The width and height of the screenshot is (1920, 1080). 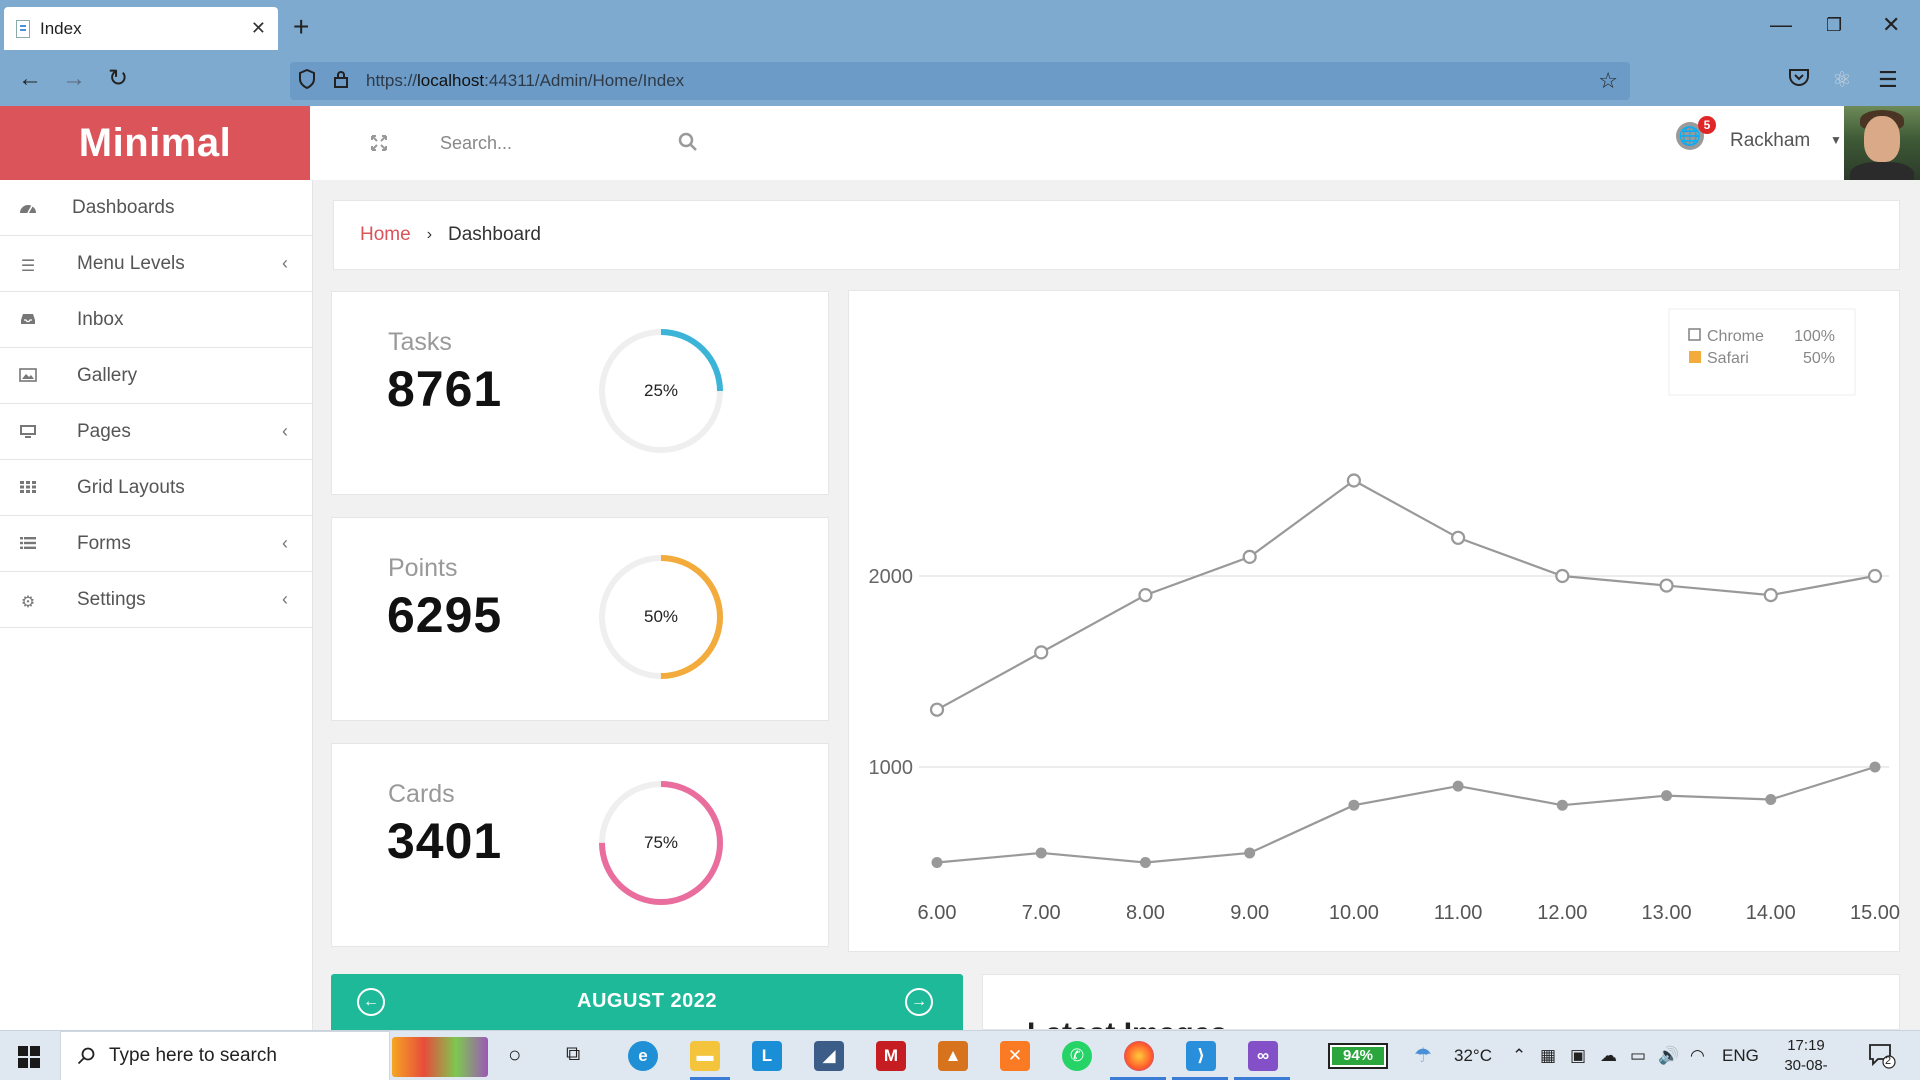 I want to click on edge-browser-icon: e, so click(x=643, y=1056).